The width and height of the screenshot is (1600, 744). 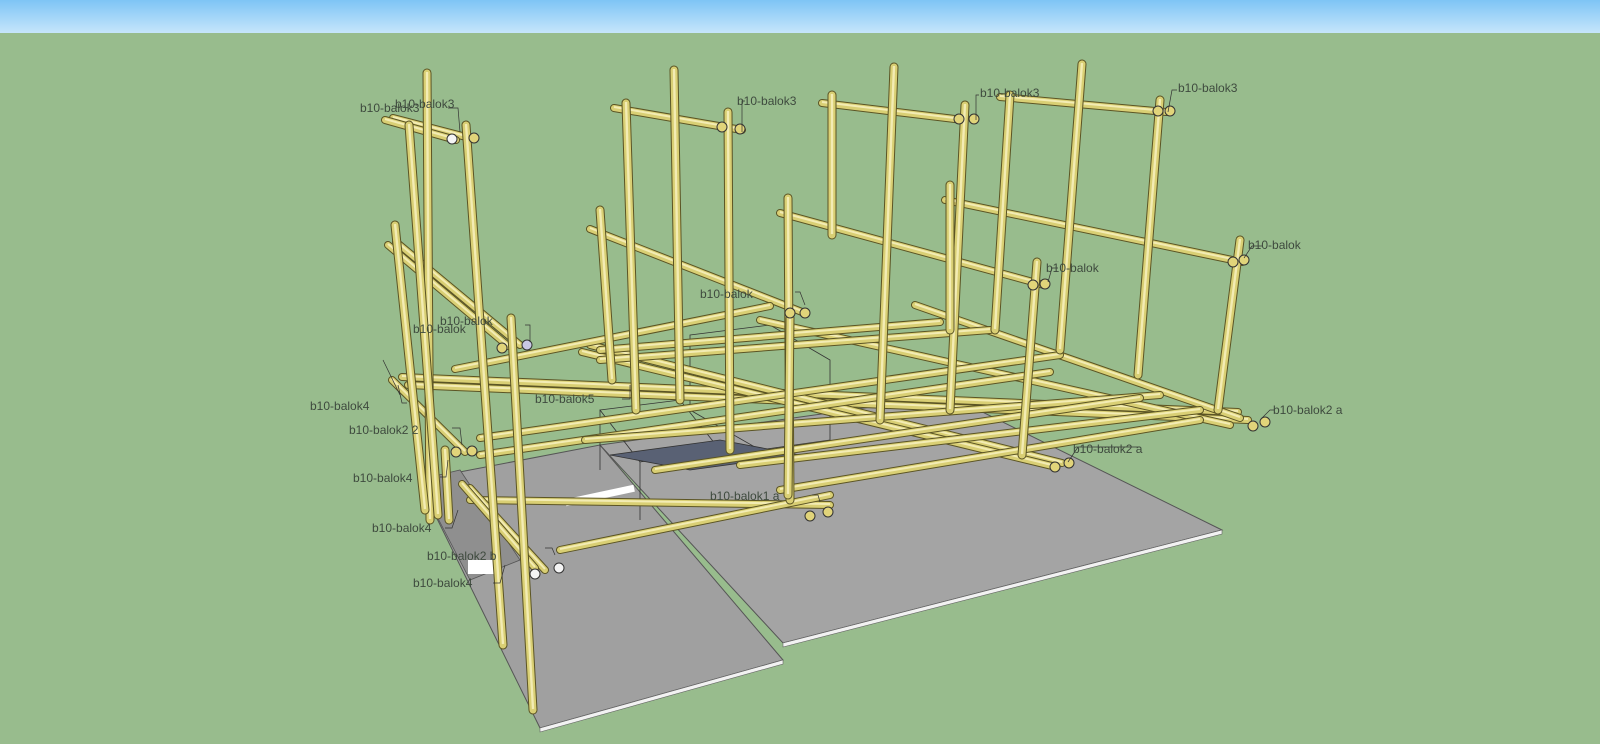 I want to click on label-balok3-c: b10-balok3, so click(x=1010, y=93).